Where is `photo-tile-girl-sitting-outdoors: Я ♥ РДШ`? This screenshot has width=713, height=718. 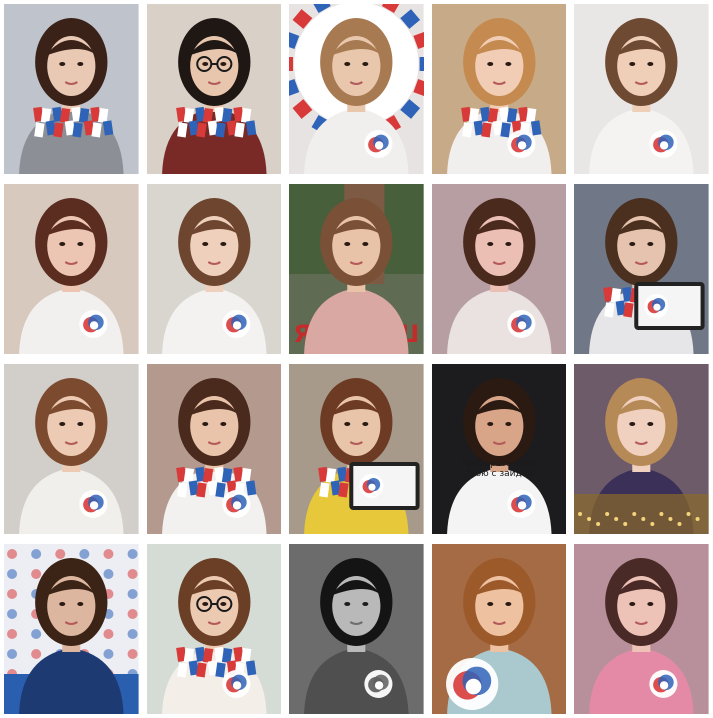
photo-tile-girl-sitting-outdoors: Я ♥ РДШ is located at coordinates (356, 269).